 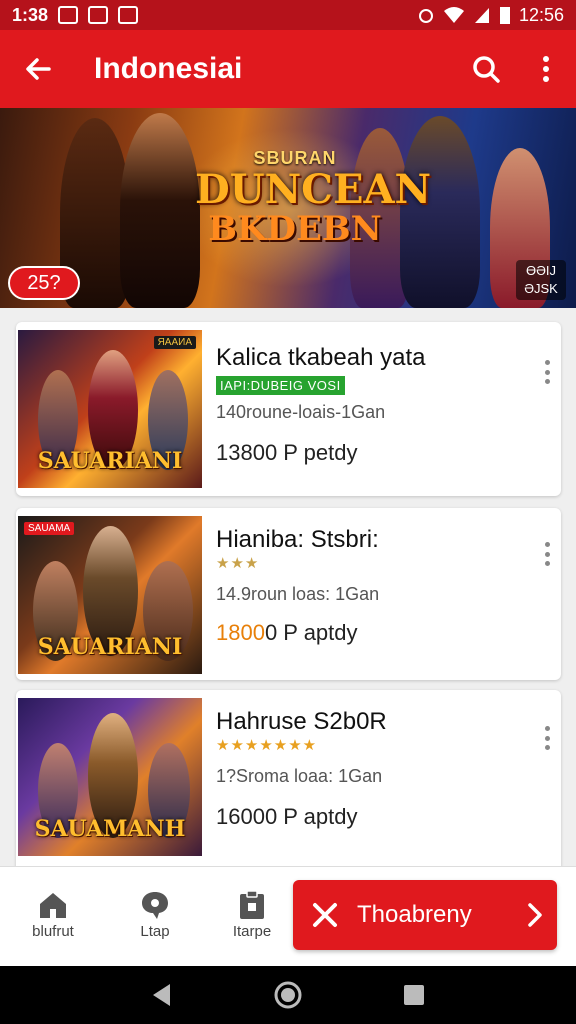 I want to click on item-thumbnail: SAUAMA SAUARIANI, so click(x=110, y=595).